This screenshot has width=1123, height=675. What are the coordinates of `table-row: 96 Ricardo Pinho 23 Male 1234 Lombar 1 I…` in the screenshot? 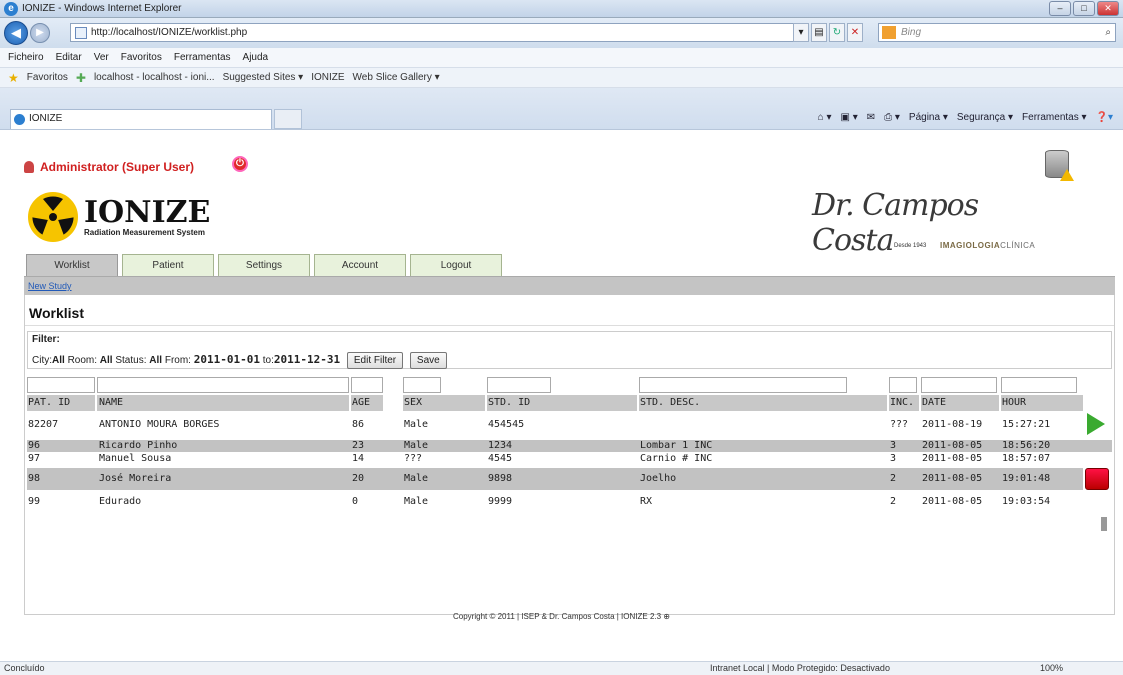 It's located at (555, 446).